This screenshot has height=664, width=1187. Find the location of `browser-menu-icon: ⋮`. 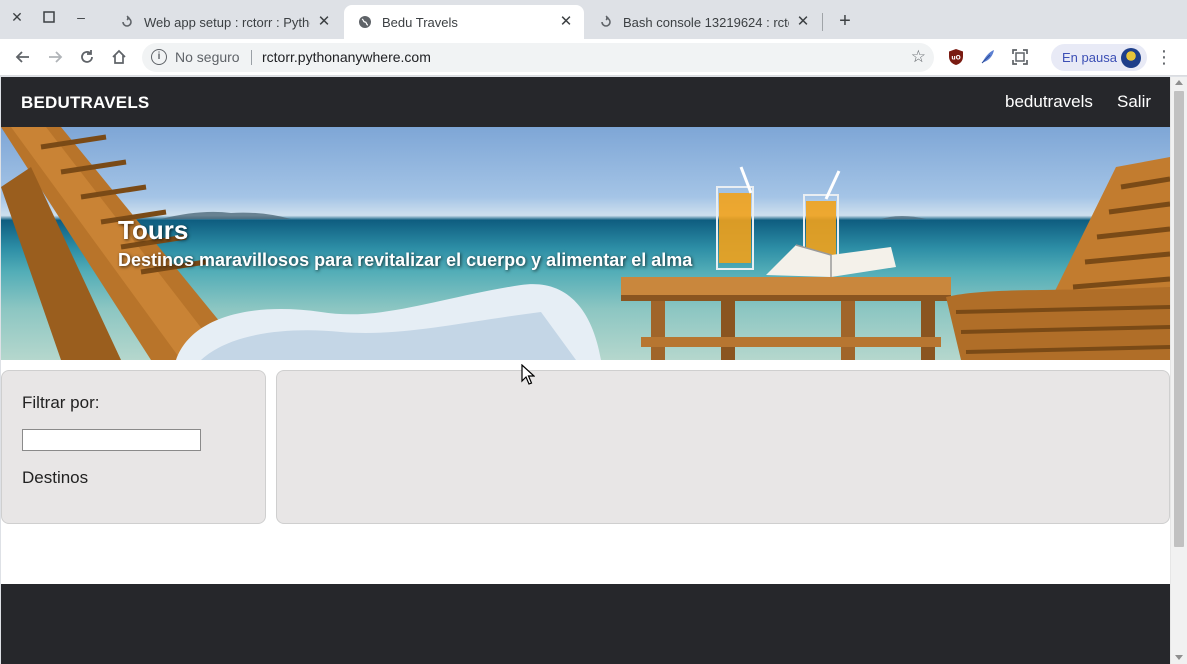

browser-menu-icon: ⋮ is located at coordinates (1164, 57).